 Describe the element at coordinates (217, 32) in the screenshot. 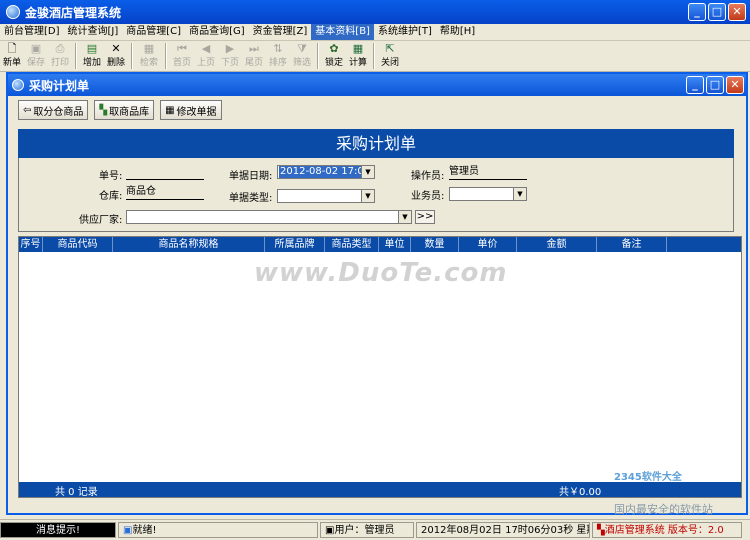

I see `menu-goods-query: 商品查询[G]` at that location.